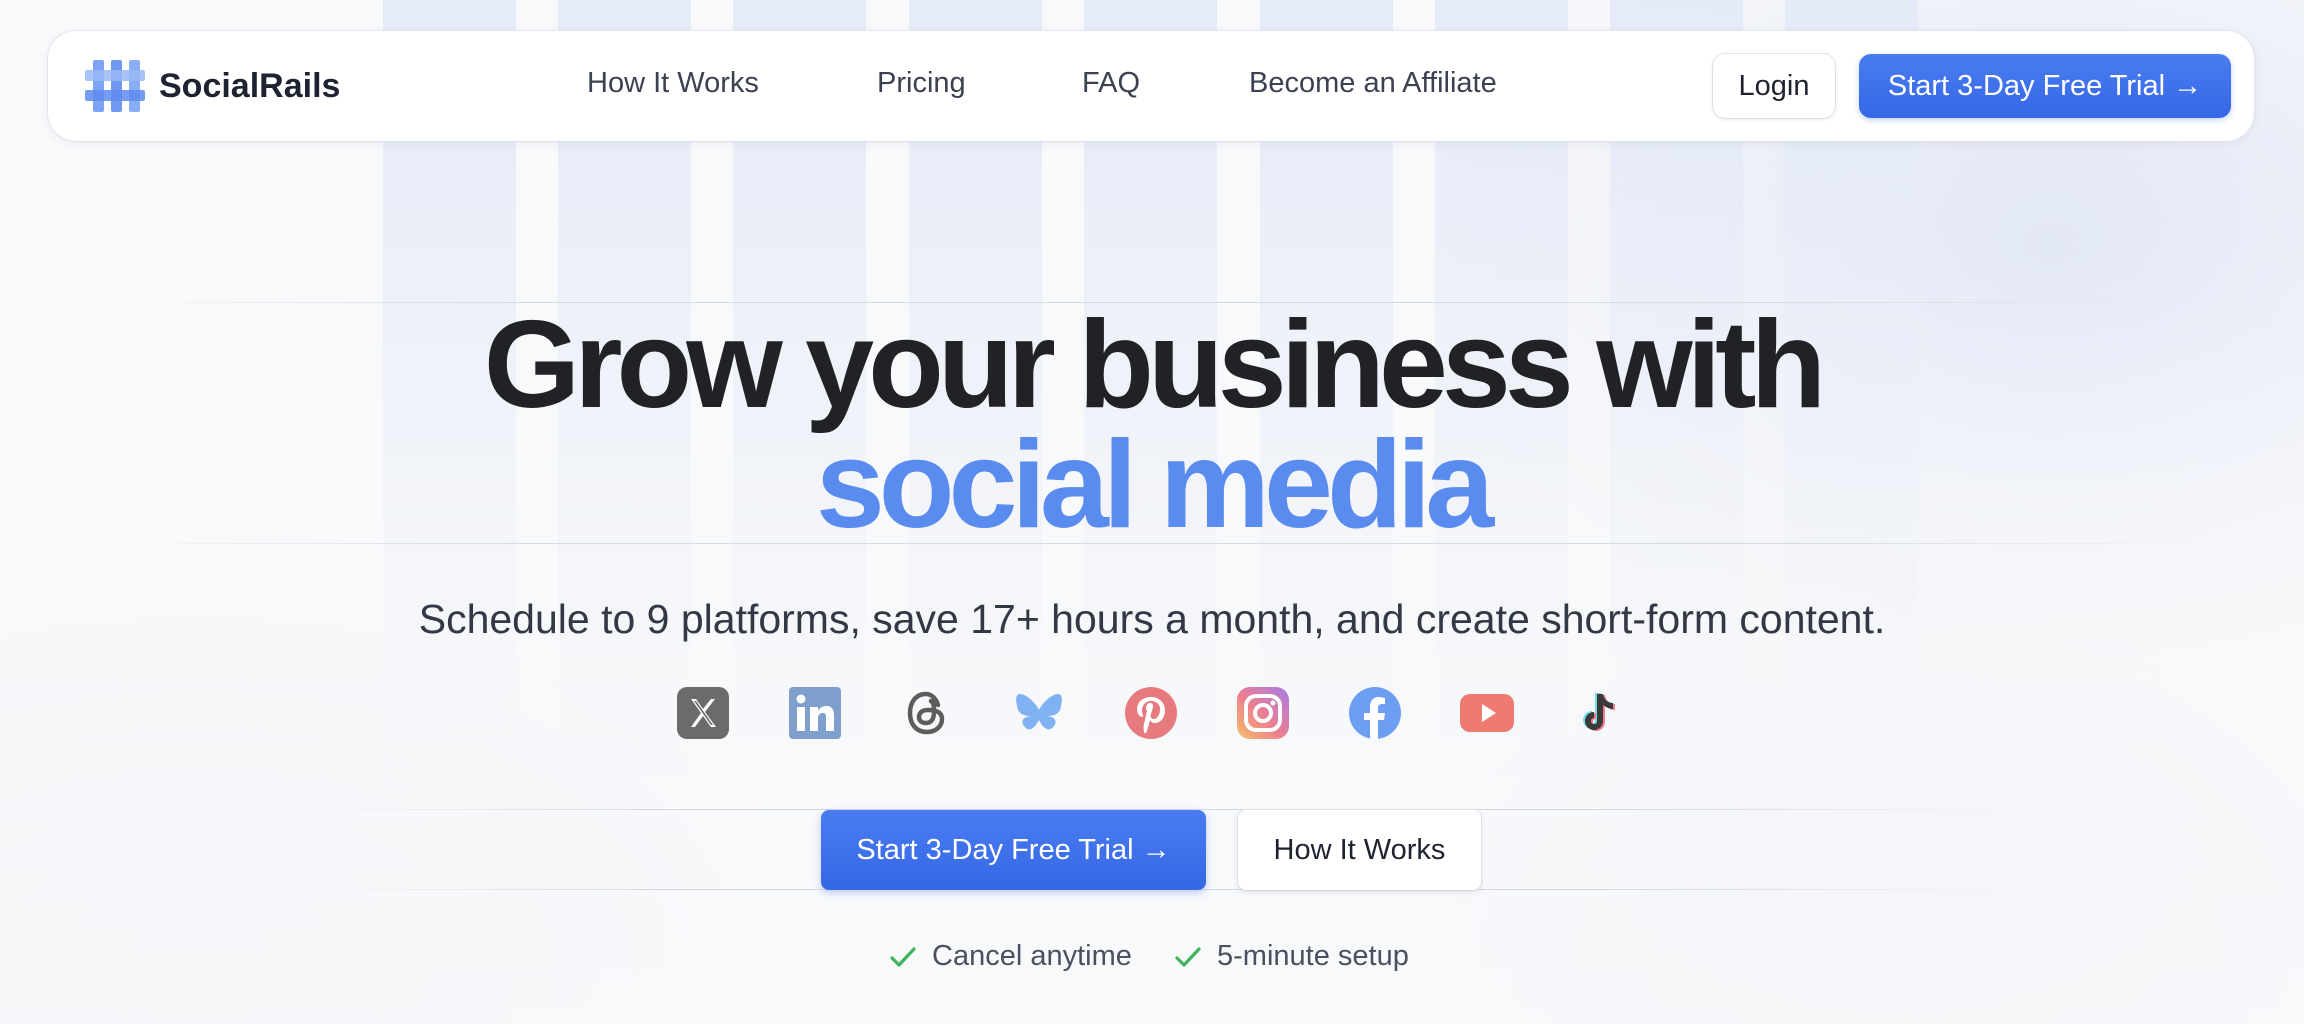 This screenshot has width=2304, height=1024. I want to click on facebook-icon, so click(1375, 713).